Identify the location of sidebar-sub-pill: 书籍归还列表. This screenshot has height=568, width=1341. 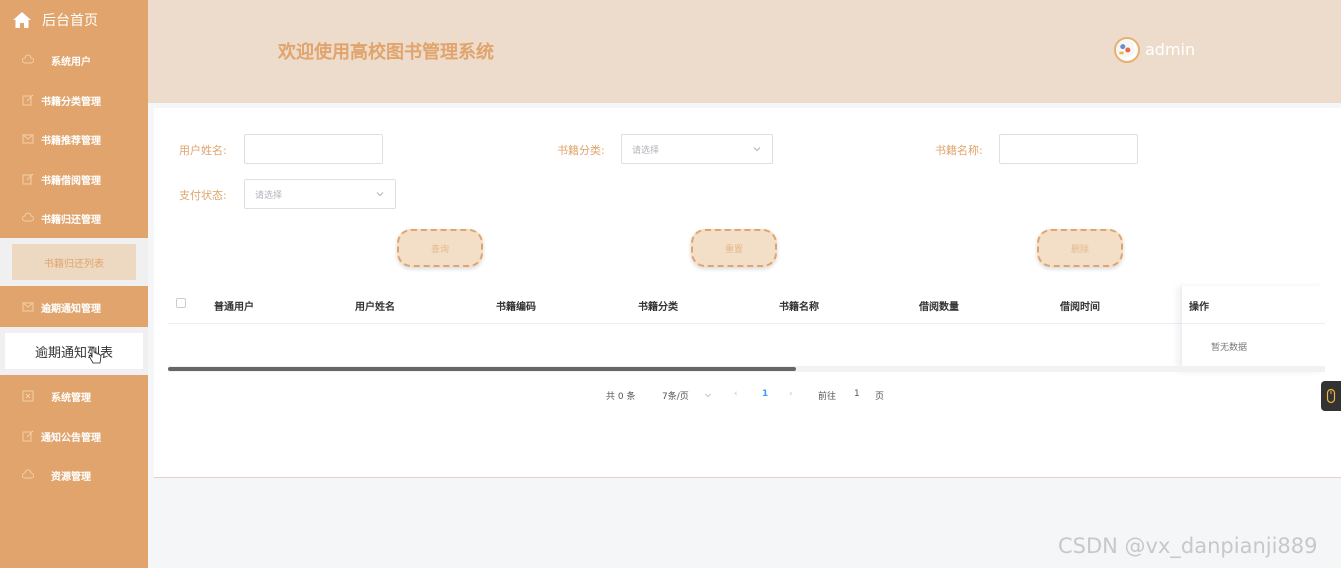
(74, 262).